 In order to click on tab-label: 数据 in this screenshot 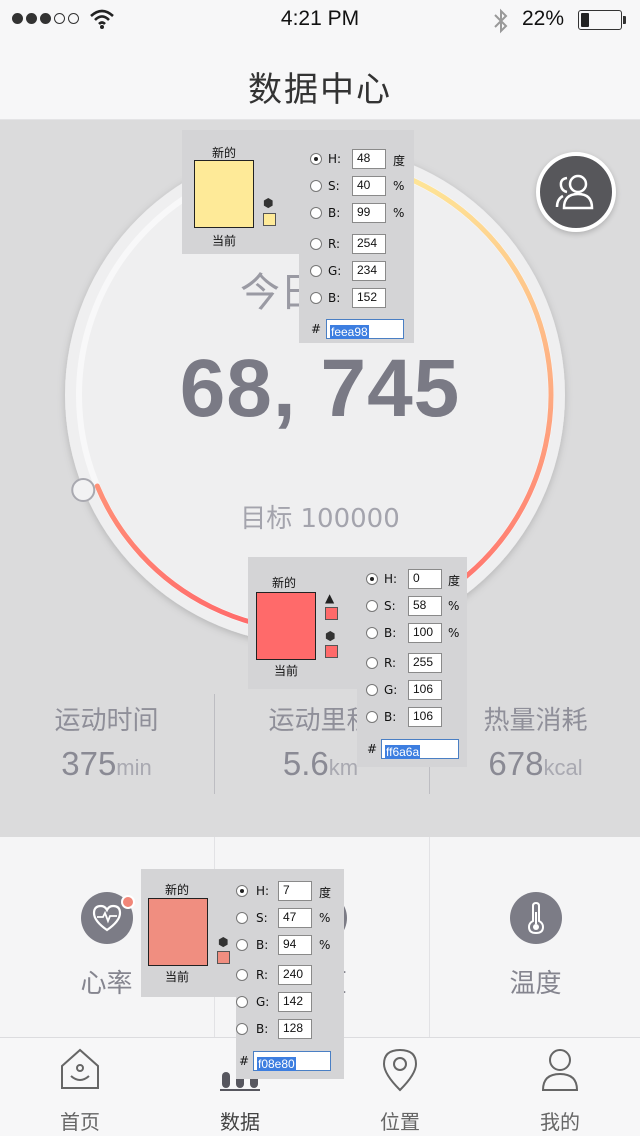, I will do `click(240, 1122)`.